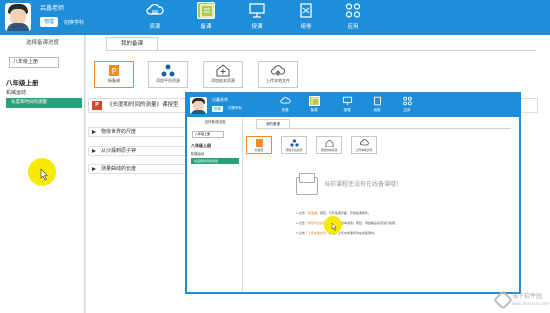 This screenshot has width=550, height=313. I want to click on hint-line: 2.点击「添加平台资源」或「添加校本资源」按钮，添加精品资源进行备课。, so click(347, 223).